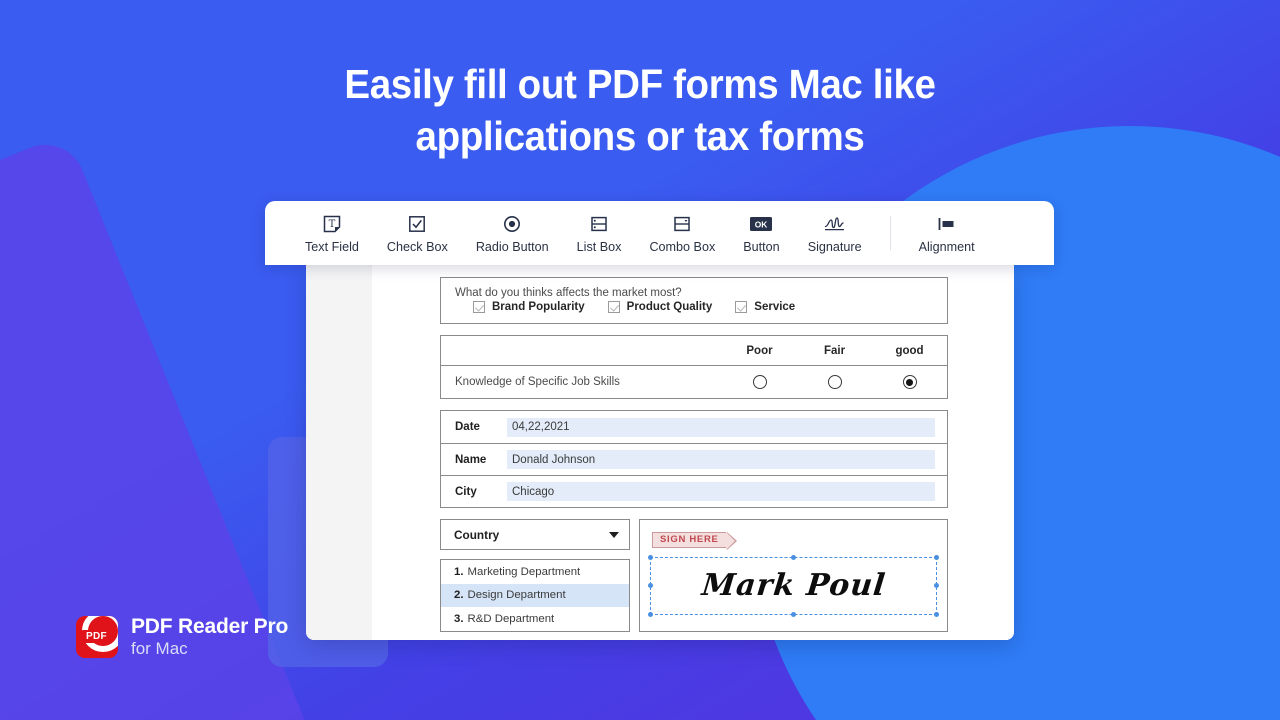  I want to click on checkbox-label: Brand Popularity, so click(538, 307).